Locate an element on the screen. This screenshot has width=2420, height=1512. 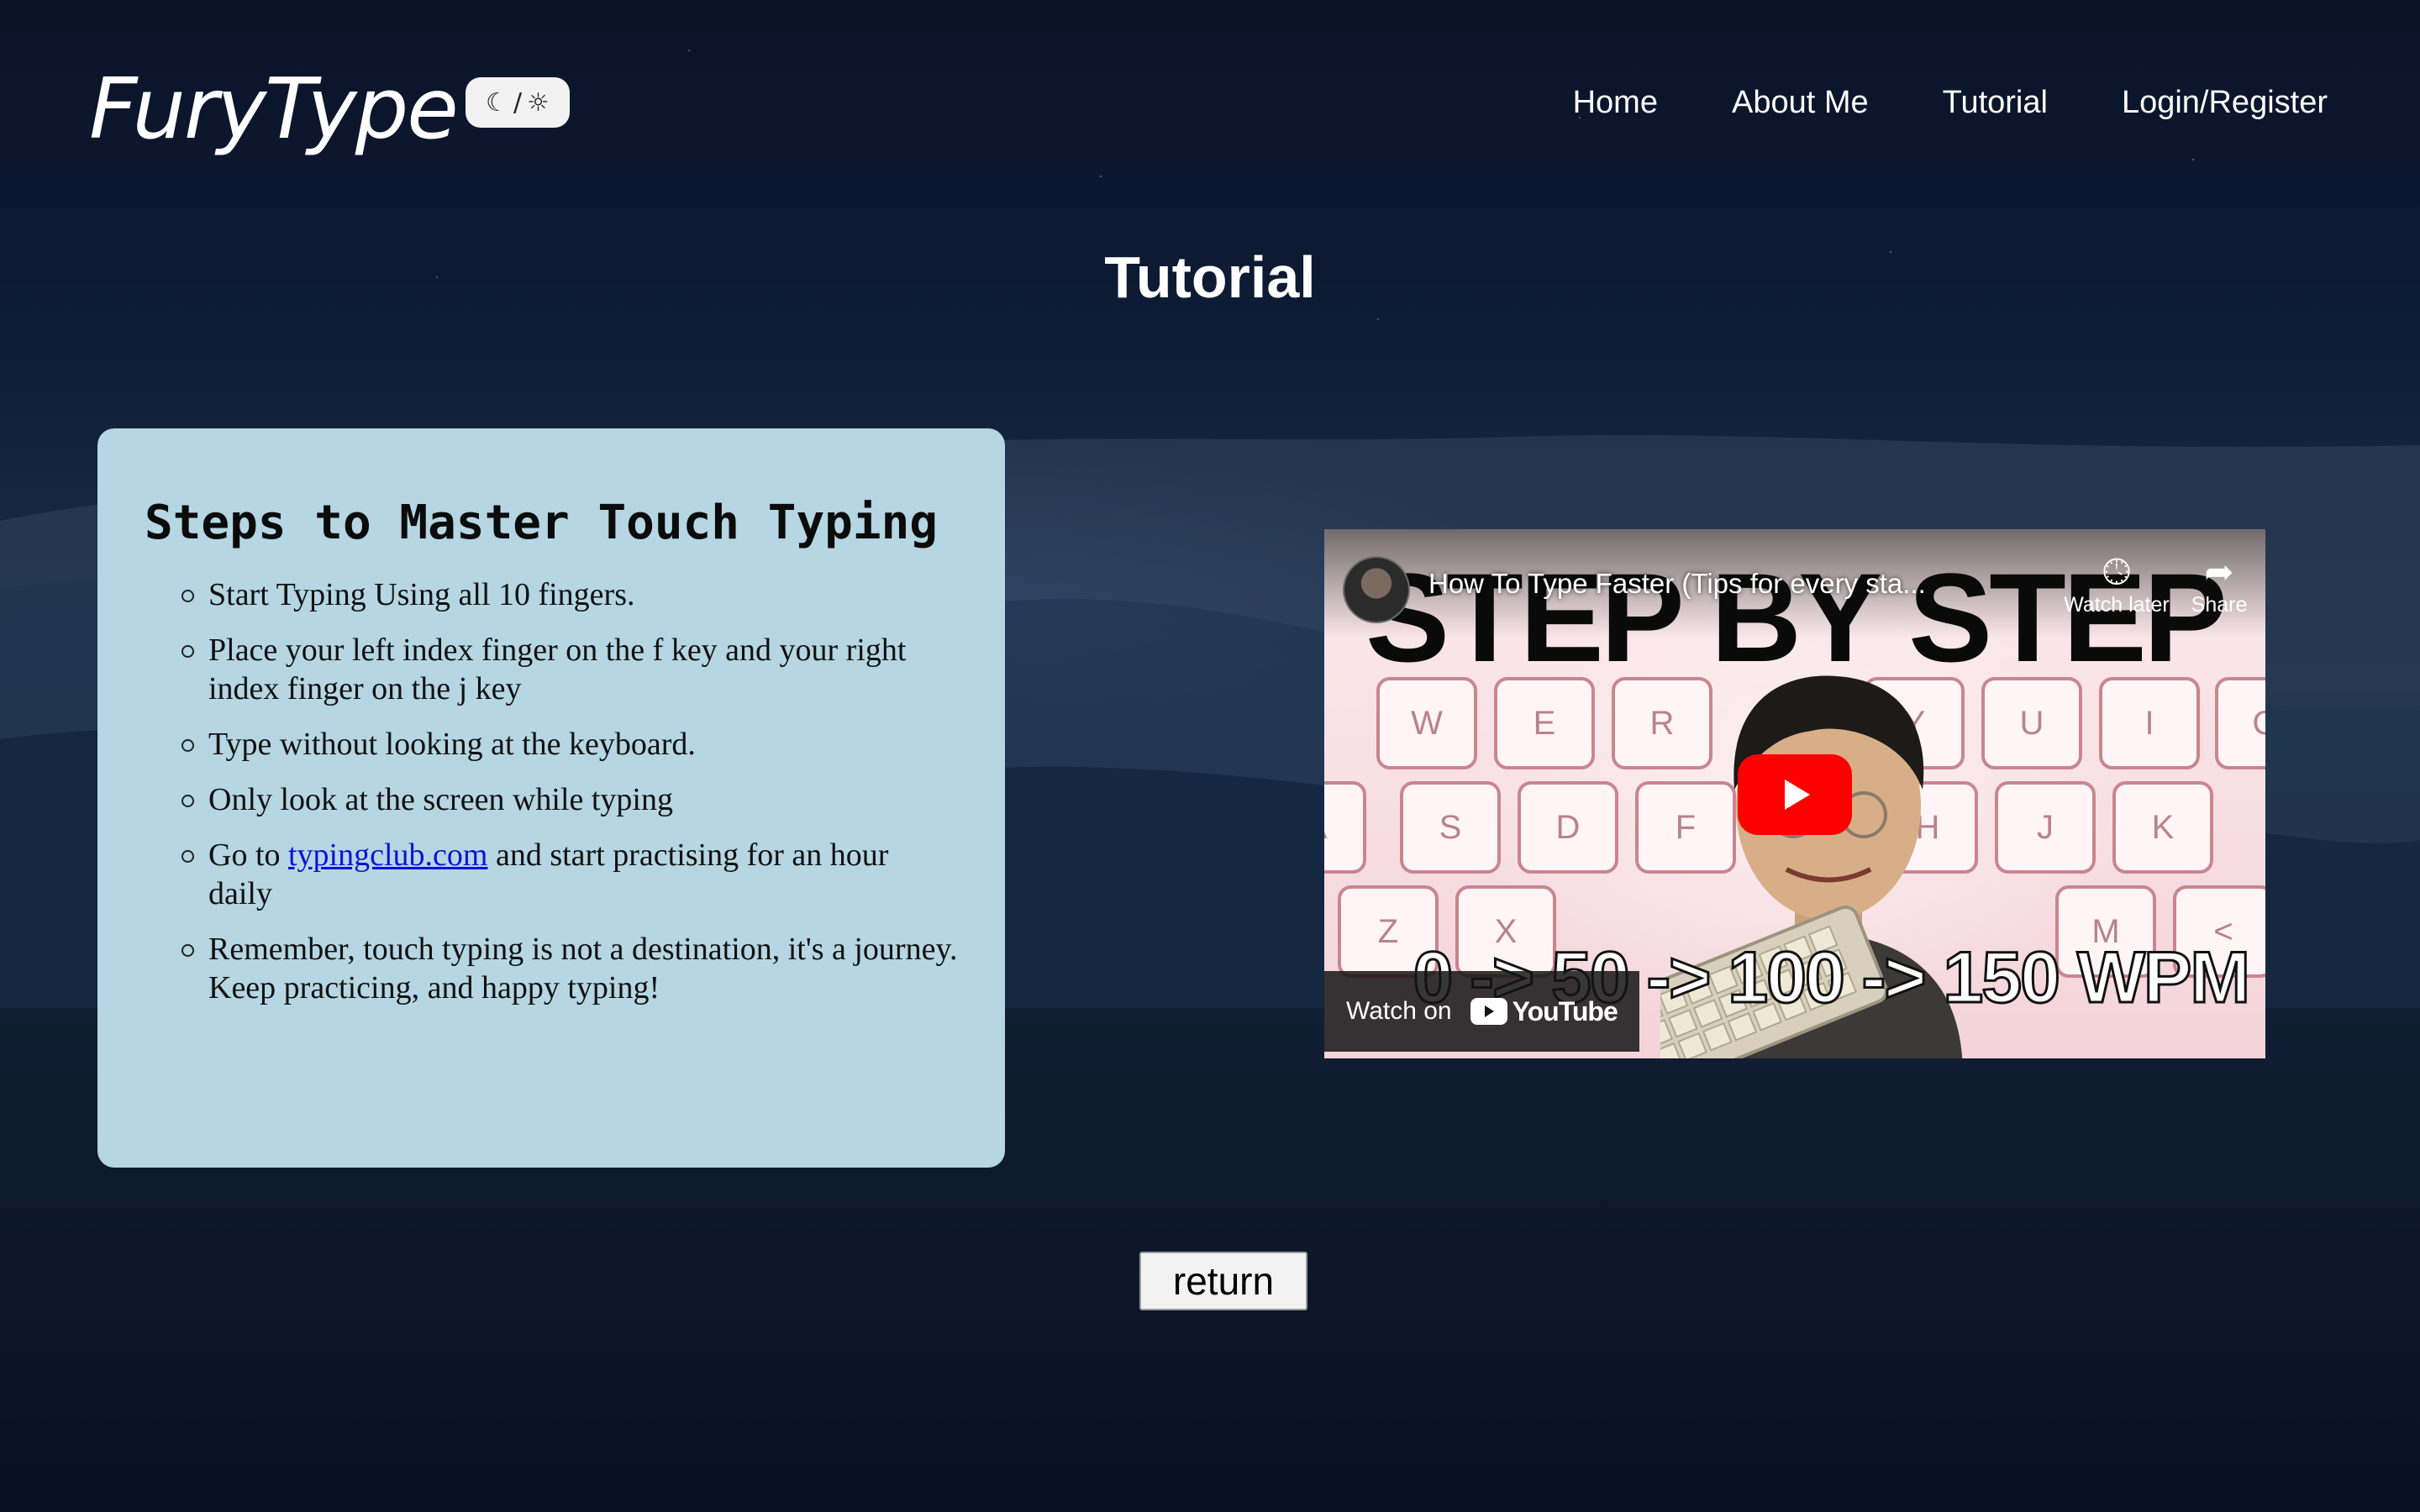
key-u: U is located at coordinates (2032, 723).